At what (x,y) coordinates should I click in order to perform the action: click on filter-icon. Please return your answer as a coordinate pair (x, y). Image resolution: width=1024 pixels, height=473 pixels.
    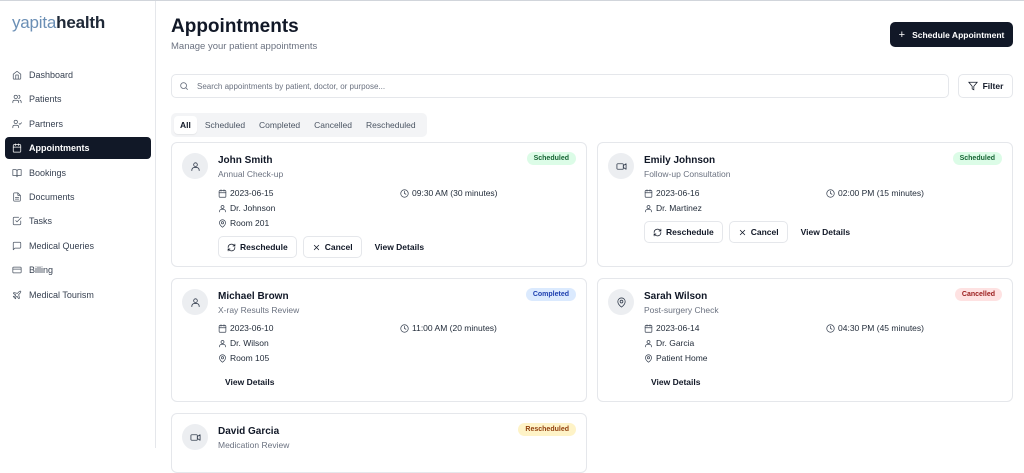
    Looking at the image, I should click on (972, 86).